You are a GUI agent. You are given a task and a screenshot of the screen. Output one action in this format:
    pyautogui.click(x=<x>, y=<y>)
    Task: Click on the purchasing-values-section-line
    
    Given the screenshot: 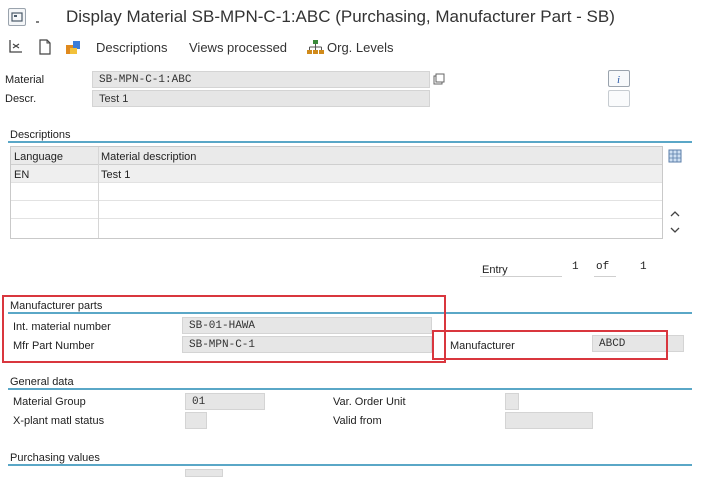 What is the action you would take?
    pyautogui.click(x=350, y=465)
    